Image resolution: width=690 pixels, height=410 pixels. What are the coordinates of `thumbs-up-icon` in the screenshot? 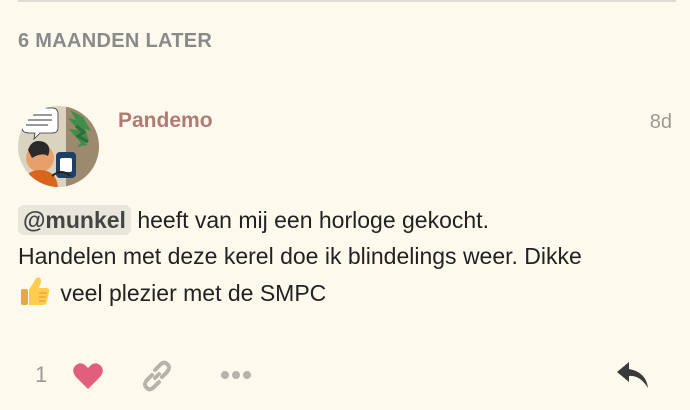 It's located at (35, 296).